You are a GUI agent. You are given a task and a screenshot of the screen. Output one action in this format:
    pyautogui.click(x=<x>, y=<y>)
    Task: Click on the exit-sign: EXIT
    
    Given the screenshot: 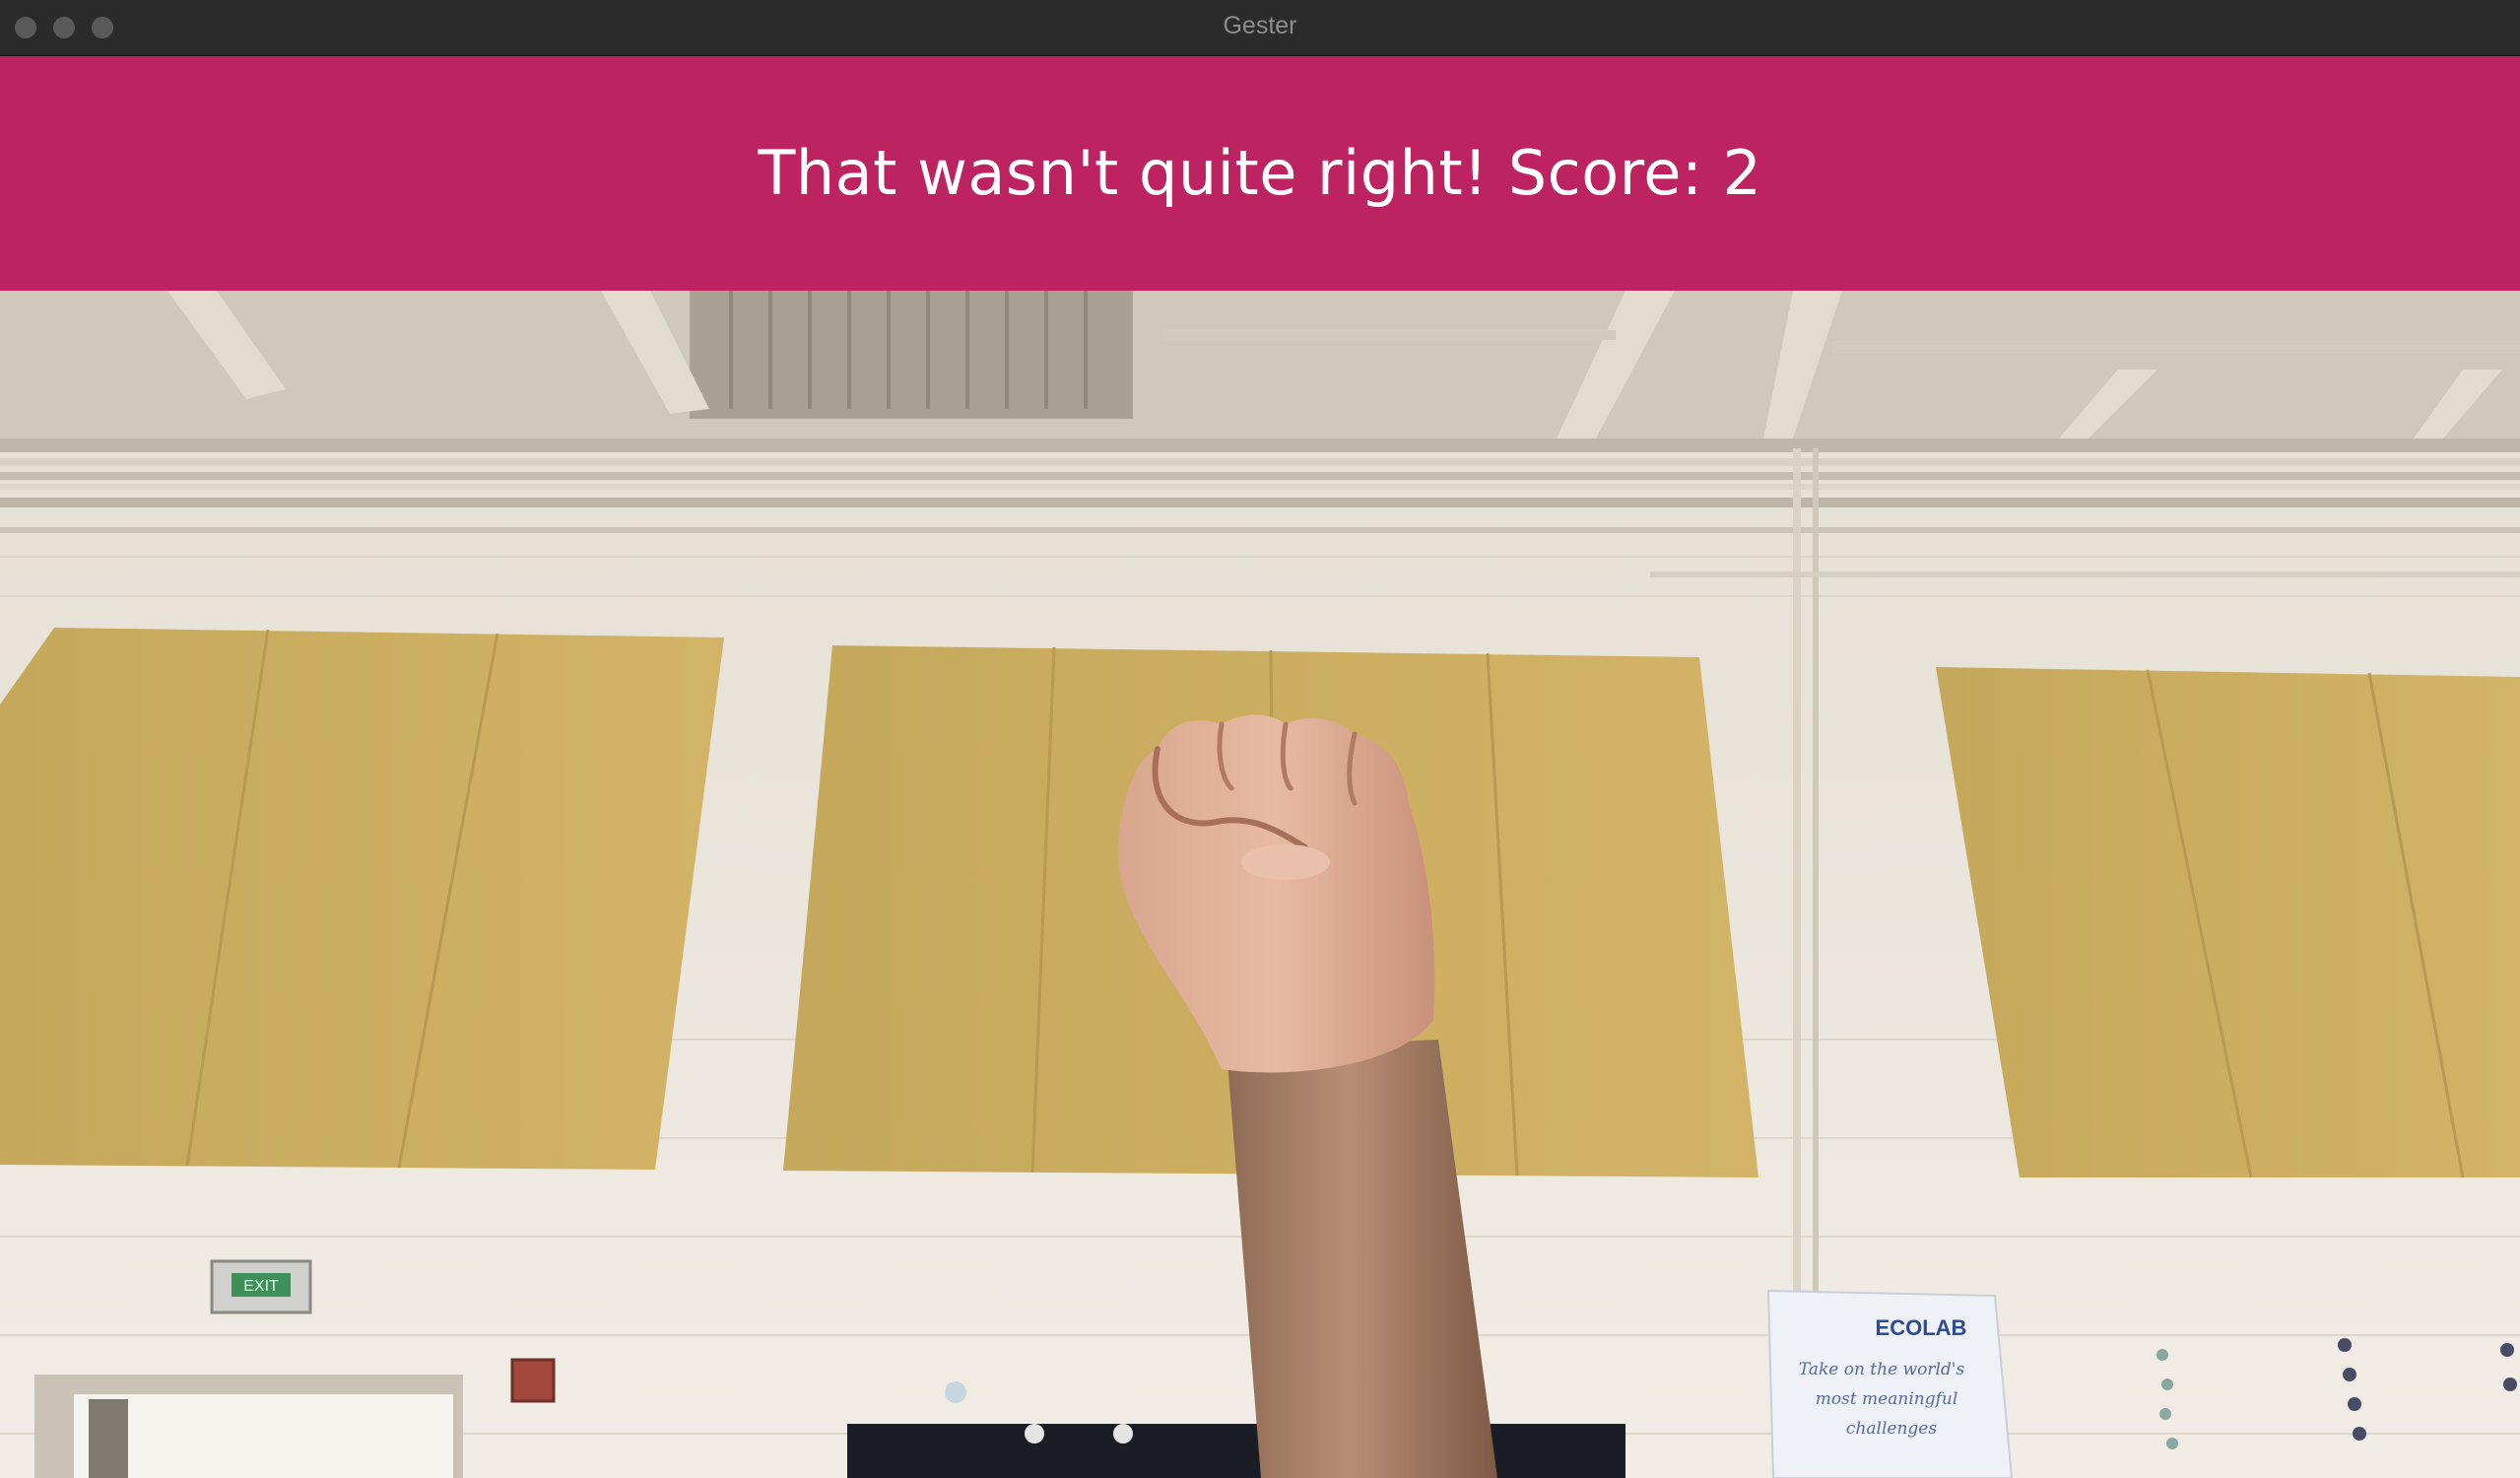 What is the action you would take?
    pyautogui.click(x=261, y=1287)
    